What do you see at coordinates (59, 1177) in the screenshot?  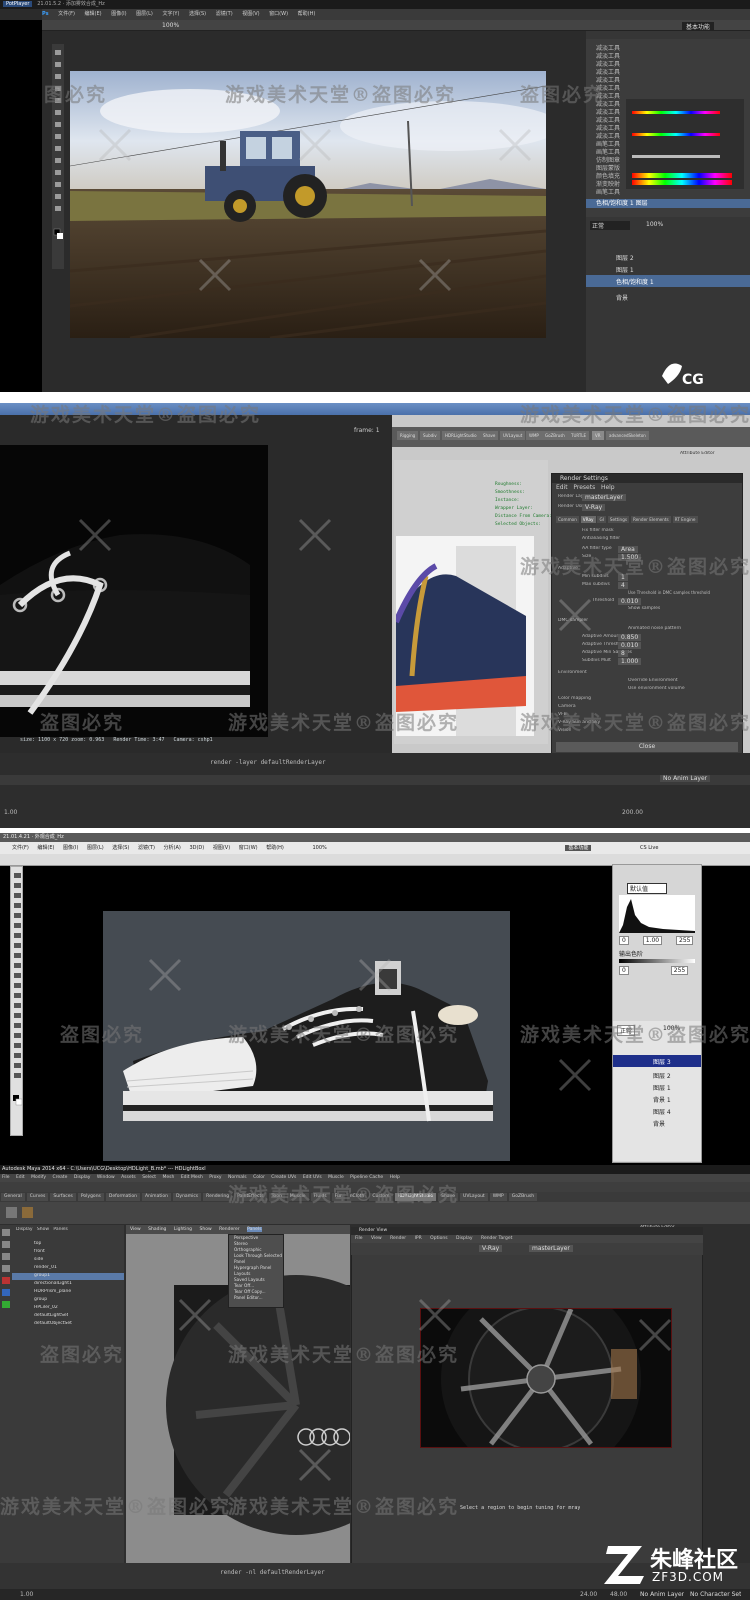 I see `menu-item: Create` at bounding box center [59, 1177].